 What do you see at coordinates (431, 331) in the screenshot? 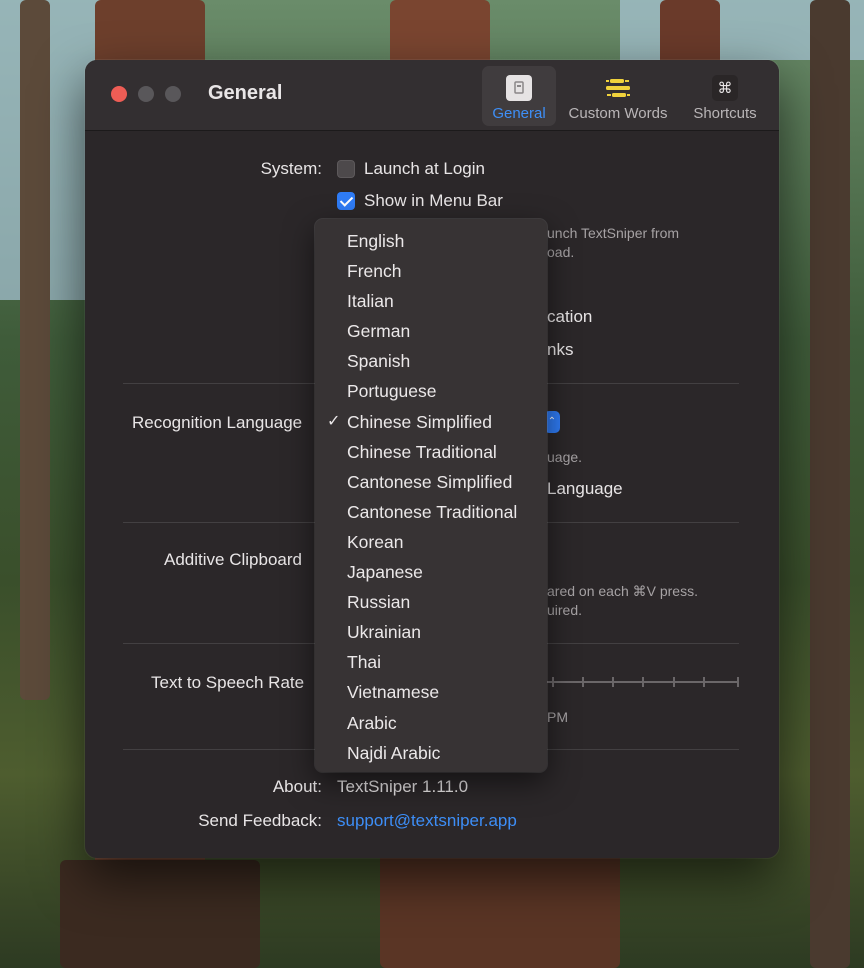
I see `menu-item-german: German` at bounding box center [431, 331].